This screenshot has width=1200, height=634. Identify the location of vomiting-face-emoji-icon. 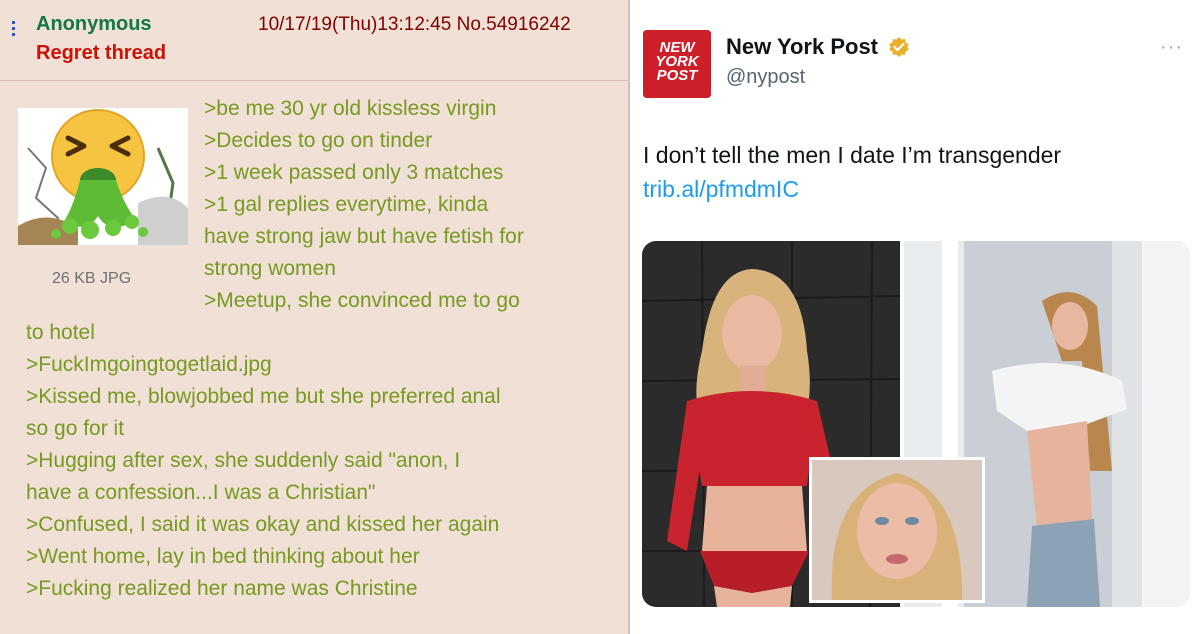
(103, 176).